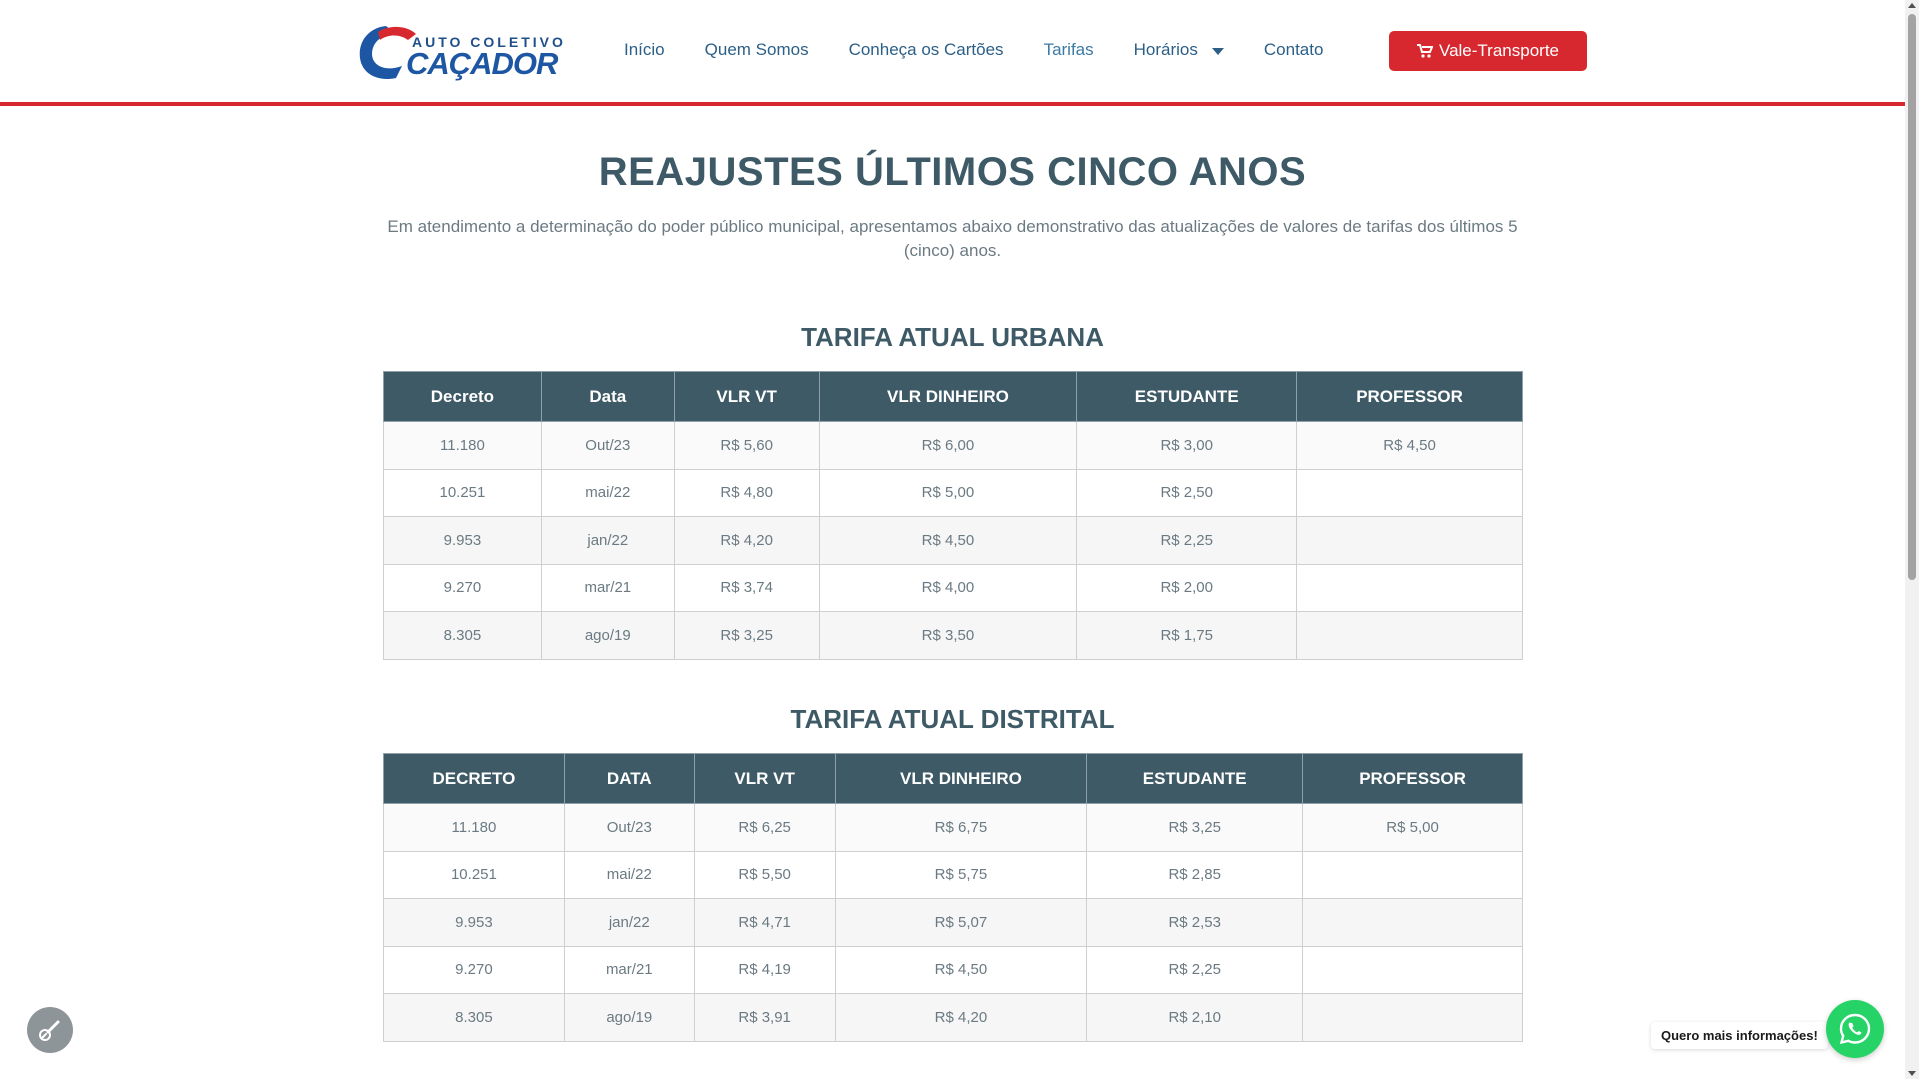 This screenshot has height=1079, width=1919. What do you see at coordinates (746, 492) in the screenshot?
I see `table-cell: R$ 4,80` at bounding box center [746, 492].